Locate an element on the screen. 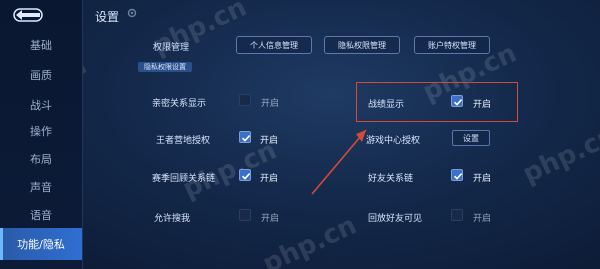  state-text-replay-visible: 开启 is located at coordinates (482, 219).